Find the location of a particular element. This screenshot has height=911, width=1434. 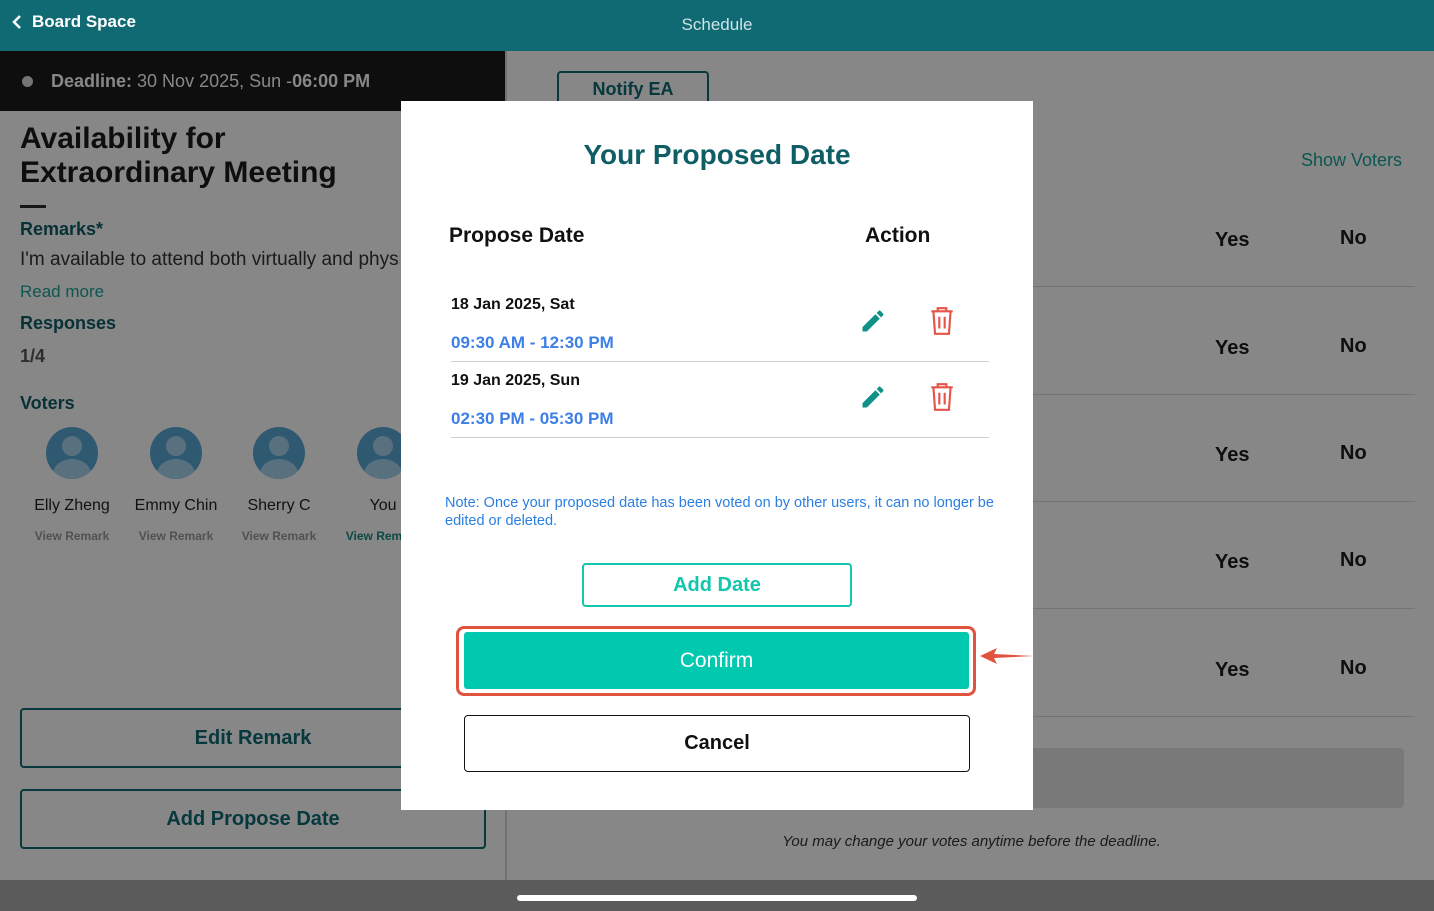

home-indicator is located at coordinates (717, 898).